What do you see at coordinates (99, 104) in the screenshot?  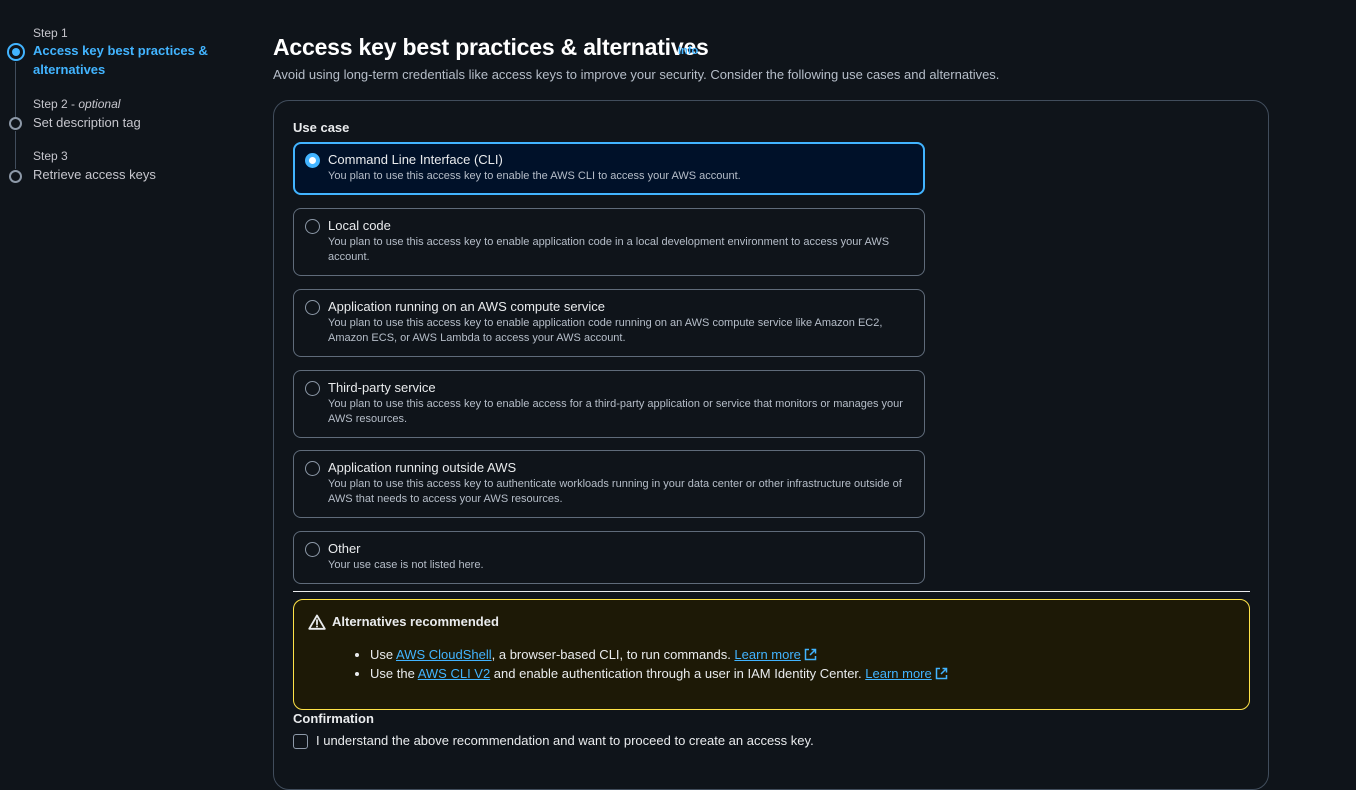 I see `step-optional-label: optional` at bounding box center [99, 104].